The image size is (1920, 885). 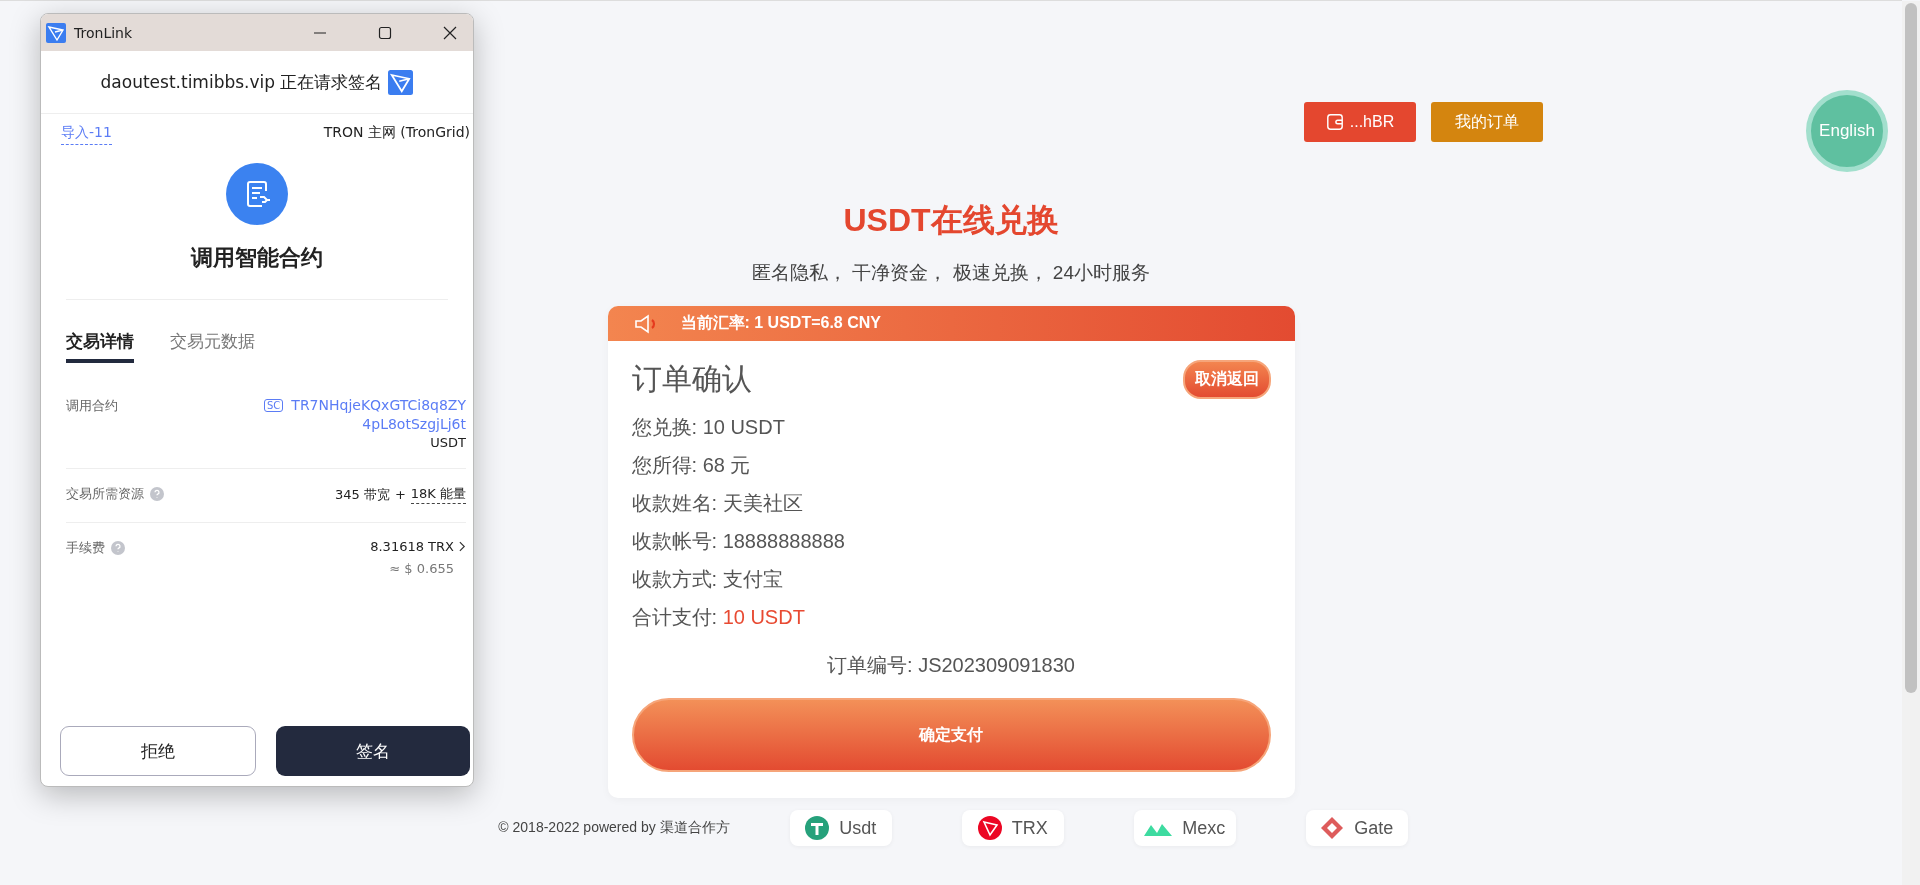 I want to click on exchange-badge: Usdt, so click(x=840, y=828).